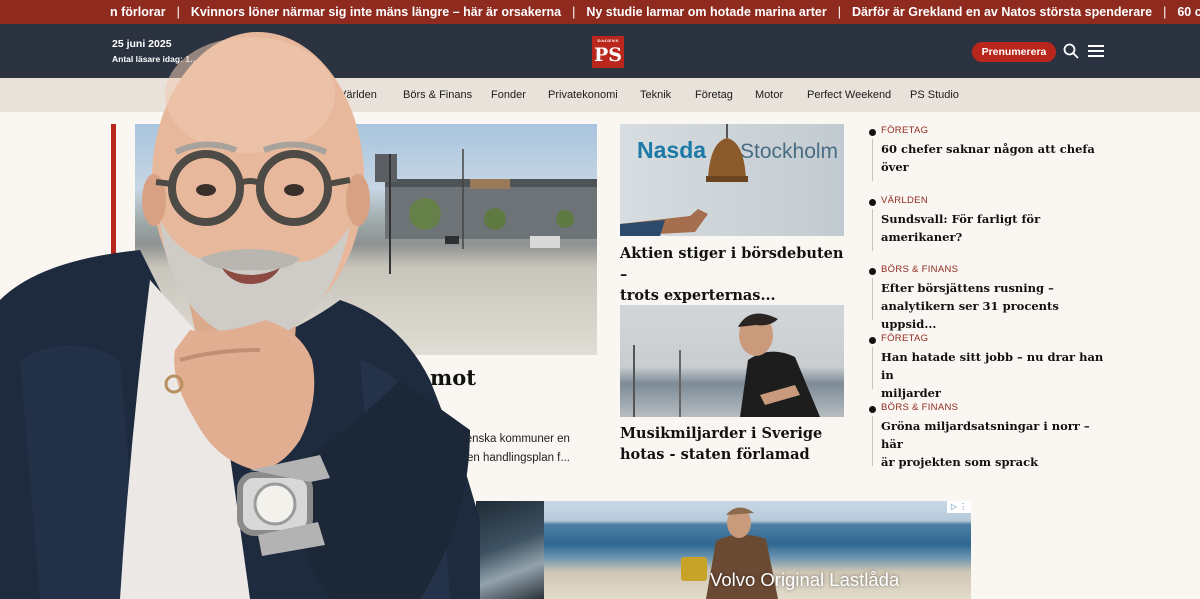 Image resolution: width=1200 pixels, height=599 pixels. What do you see at coordinates (992, 366) in the screenshot?
I see `sidebar-title-line: Han hatade sitt jobb – nu drar han in` at bounding box center [992, 366].